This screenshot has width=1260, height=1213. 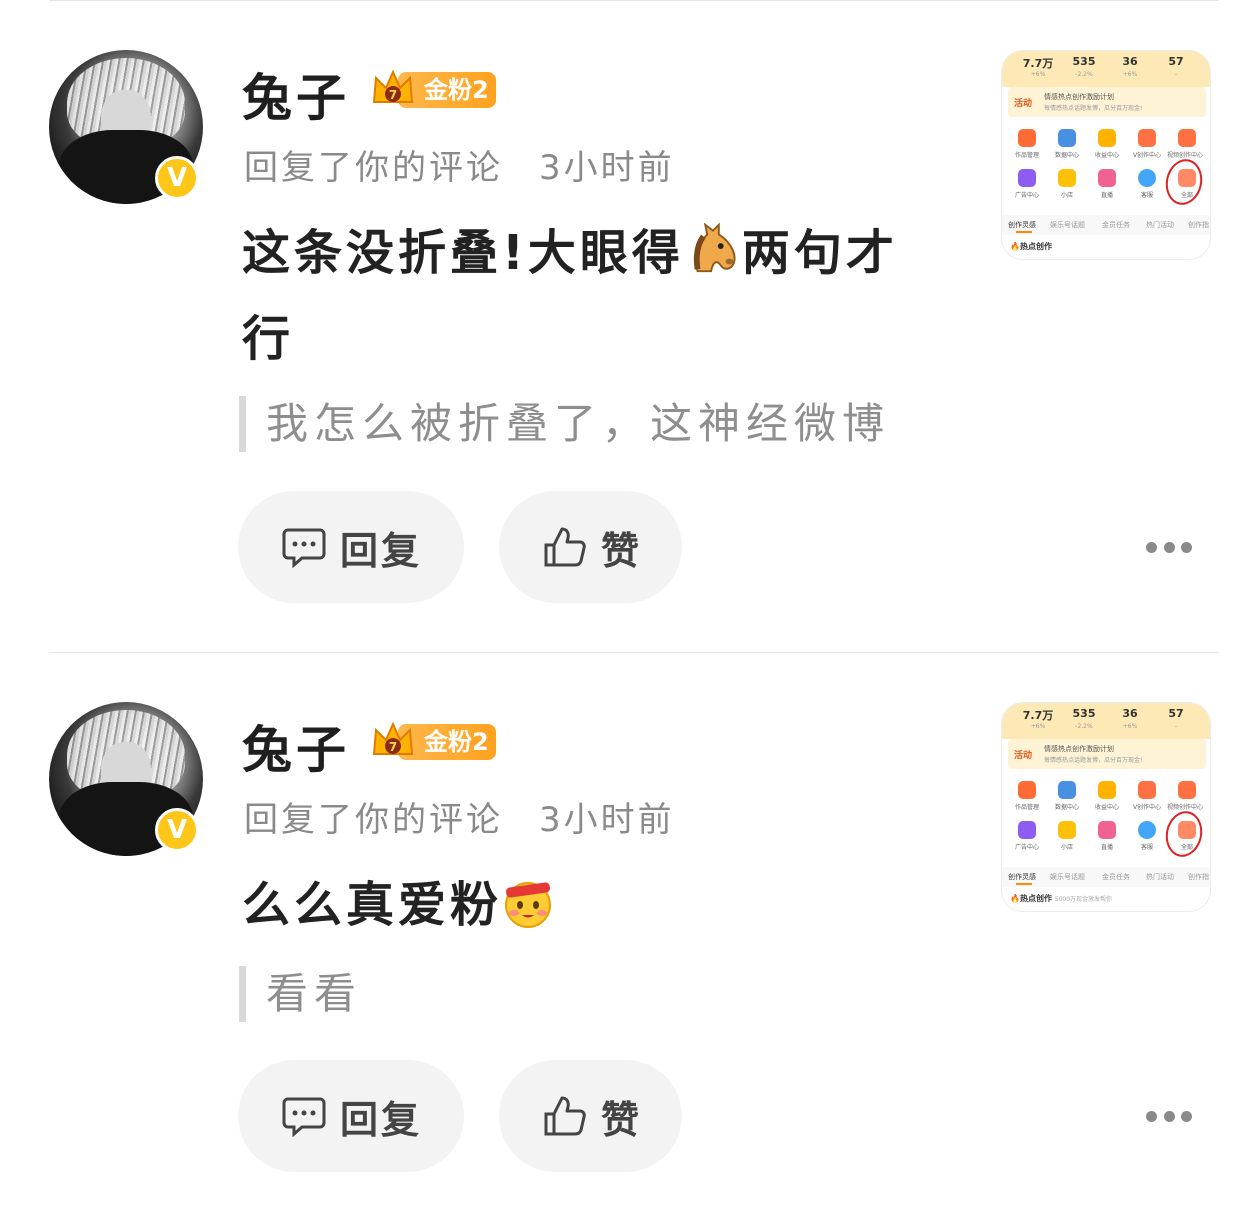 I want to click on thumb-stat-change: -2.2%, so click(x=1084, y=726).